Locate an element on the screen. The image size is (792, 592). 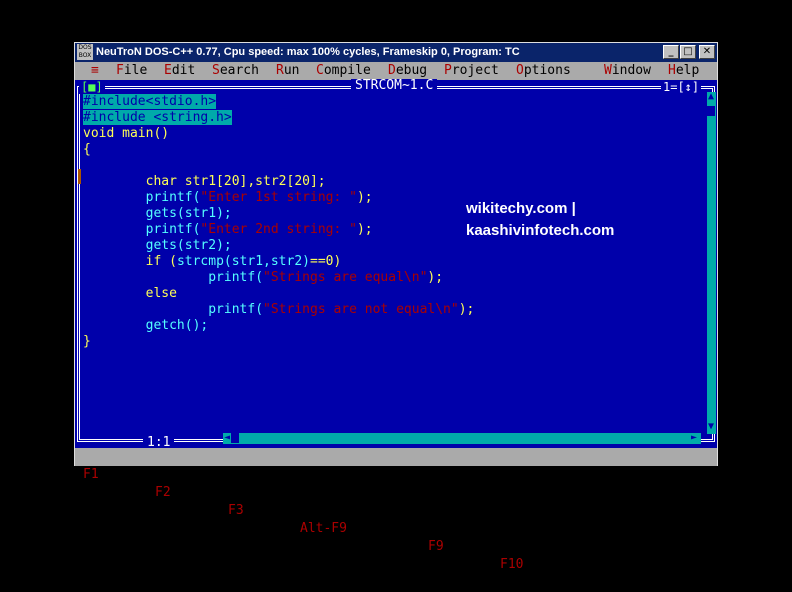
editor-filename: STRCOM~1.C is located at coordinates (394, 86).